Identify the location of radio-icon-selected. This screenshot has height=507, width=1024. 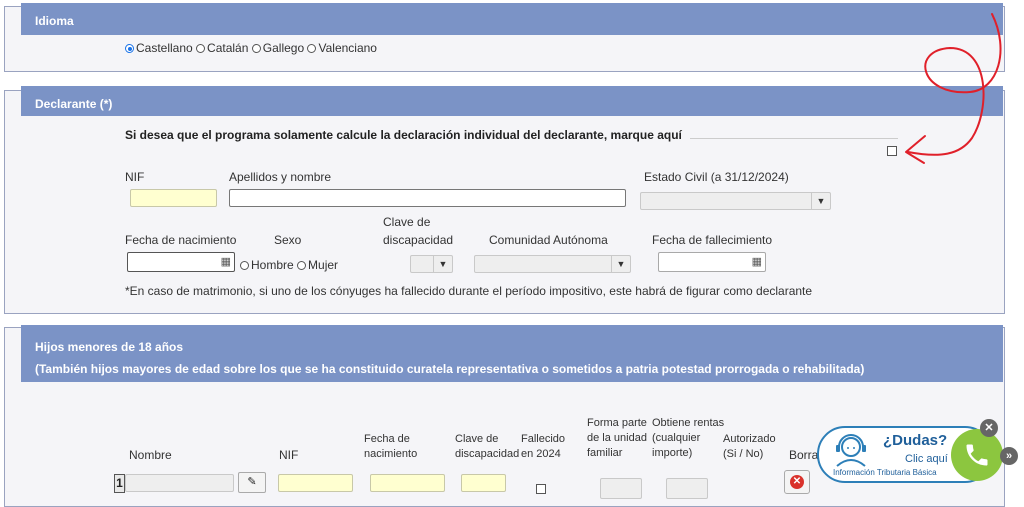
(129, 48).